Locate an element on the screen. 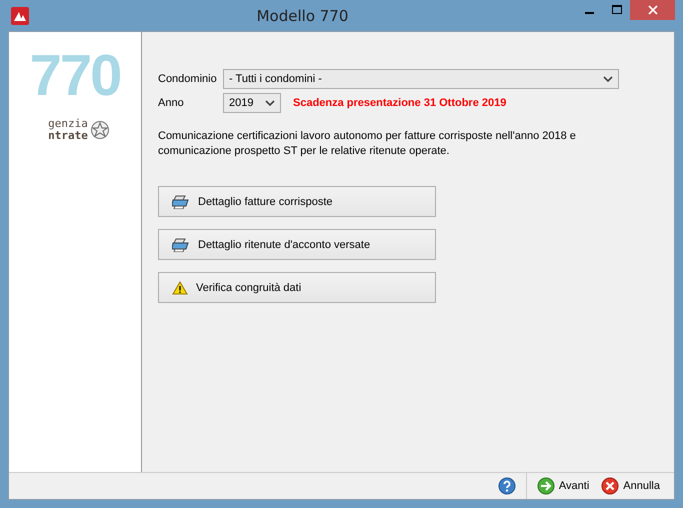 This screenshot has height=508, width=683. help-icon is located at coordinates (507, 486).